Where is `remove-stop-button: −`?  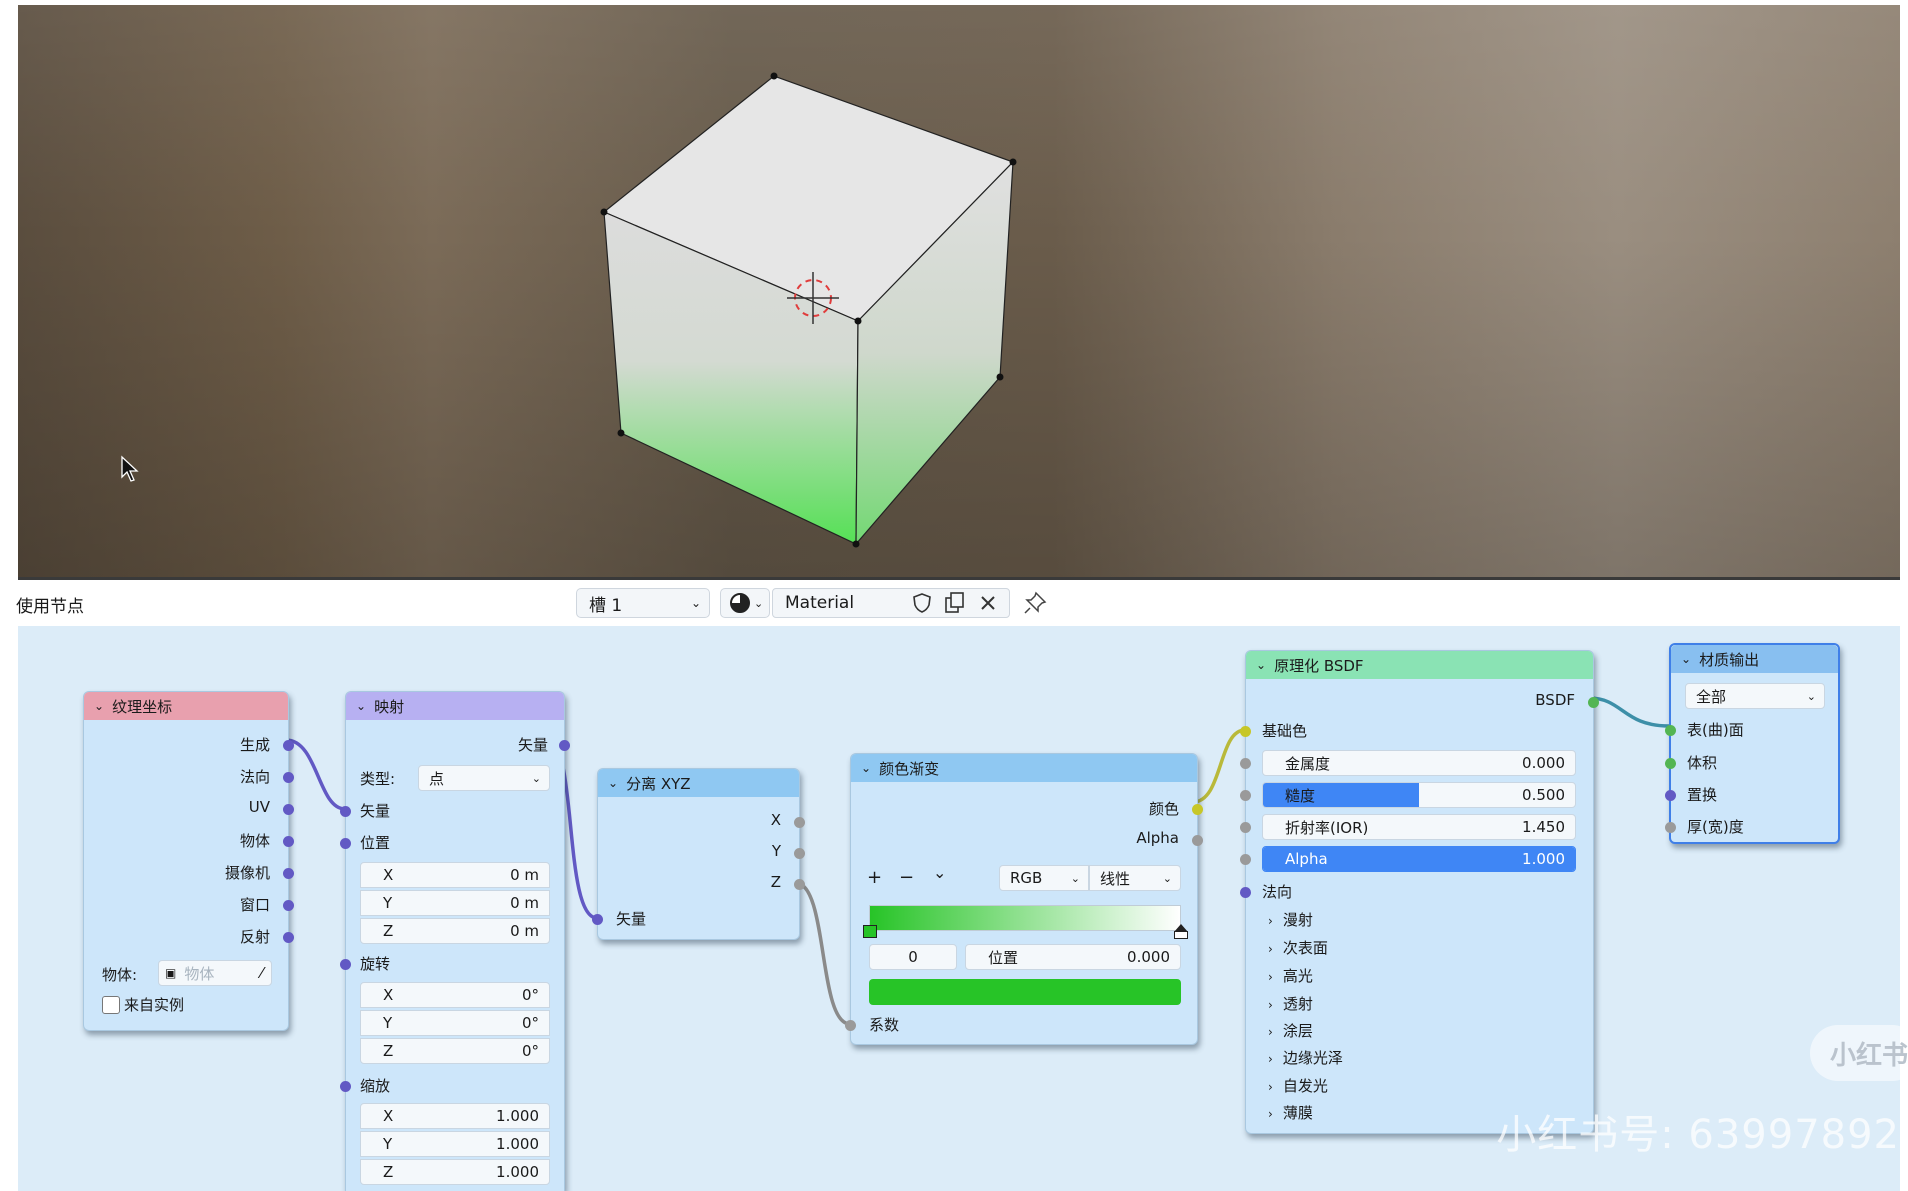 remove-stop-button: − is located at coordinates (906, 877).